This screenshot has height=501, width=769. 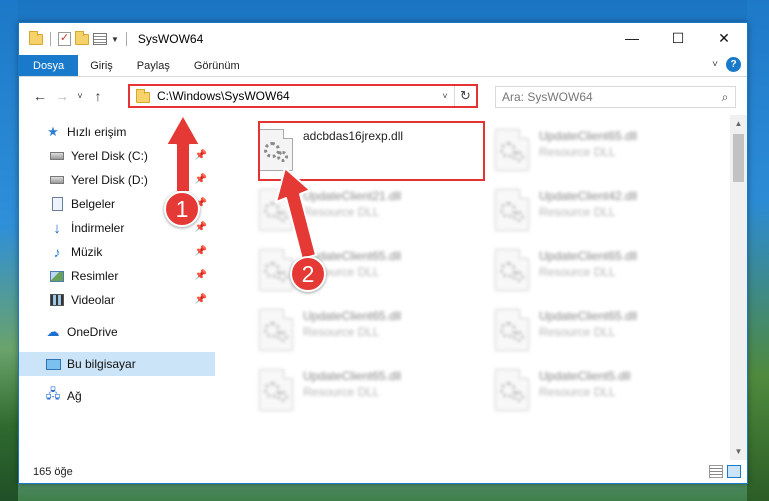 I want to click on sidebar-item-label: Yerel Disk (C:), so click(x=109, y=156).